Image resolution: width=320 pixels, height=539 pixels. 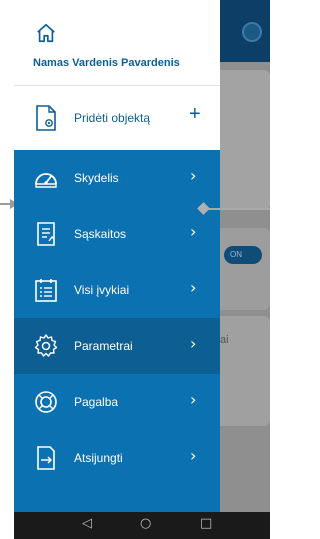 I want to click on user-name: Namas Vardenis Pavardenis, so click(x=106, y=63).